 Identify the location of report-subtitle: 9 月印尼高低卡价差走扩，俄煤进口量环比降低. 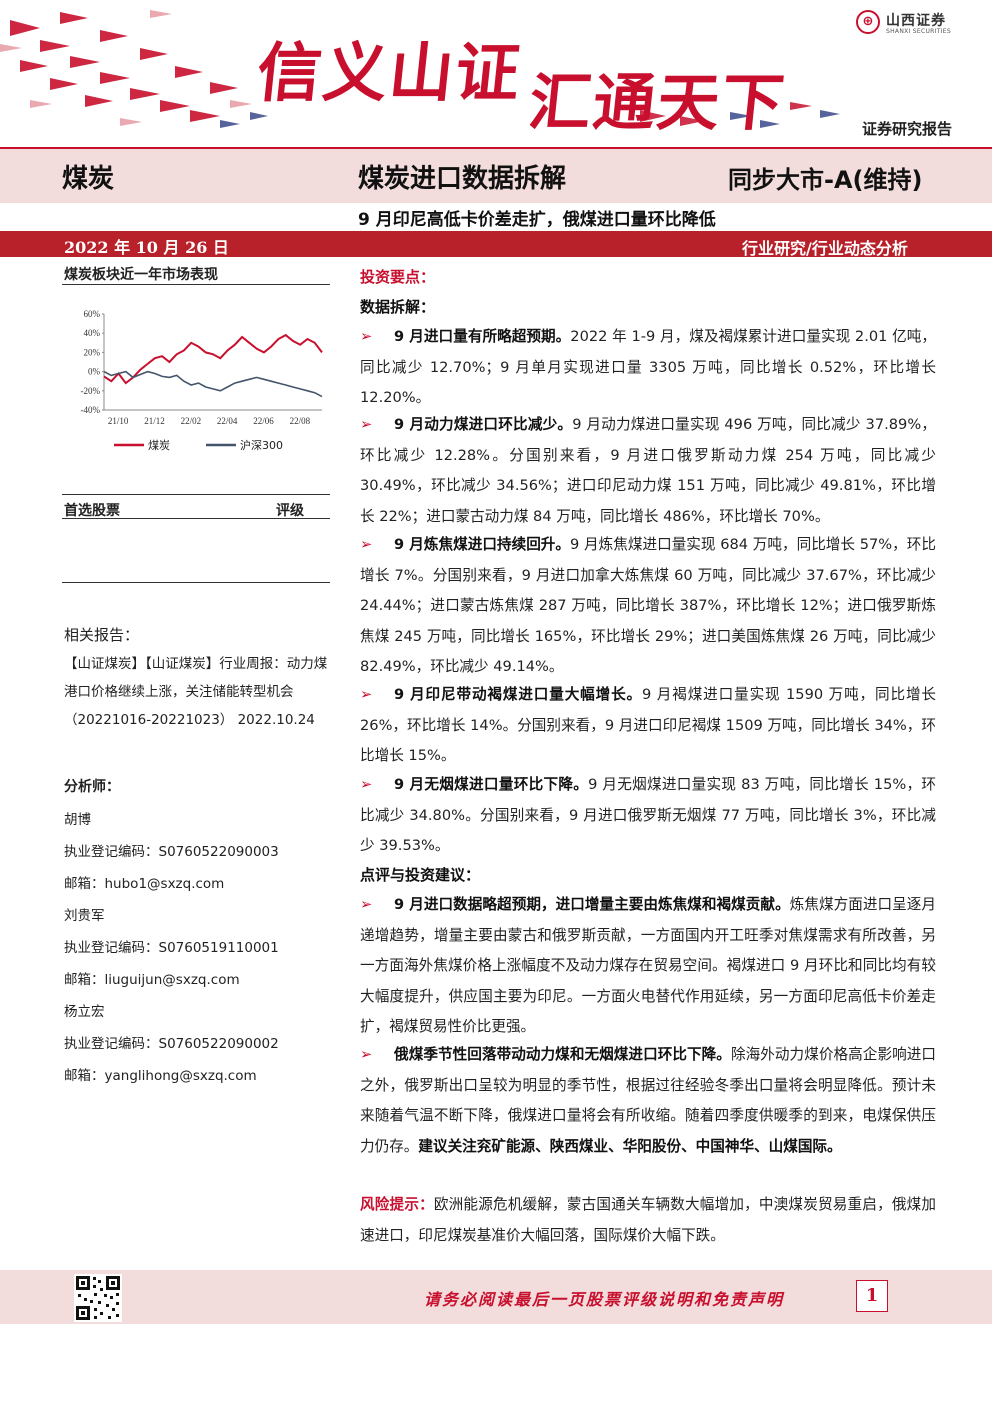
(537, 220).